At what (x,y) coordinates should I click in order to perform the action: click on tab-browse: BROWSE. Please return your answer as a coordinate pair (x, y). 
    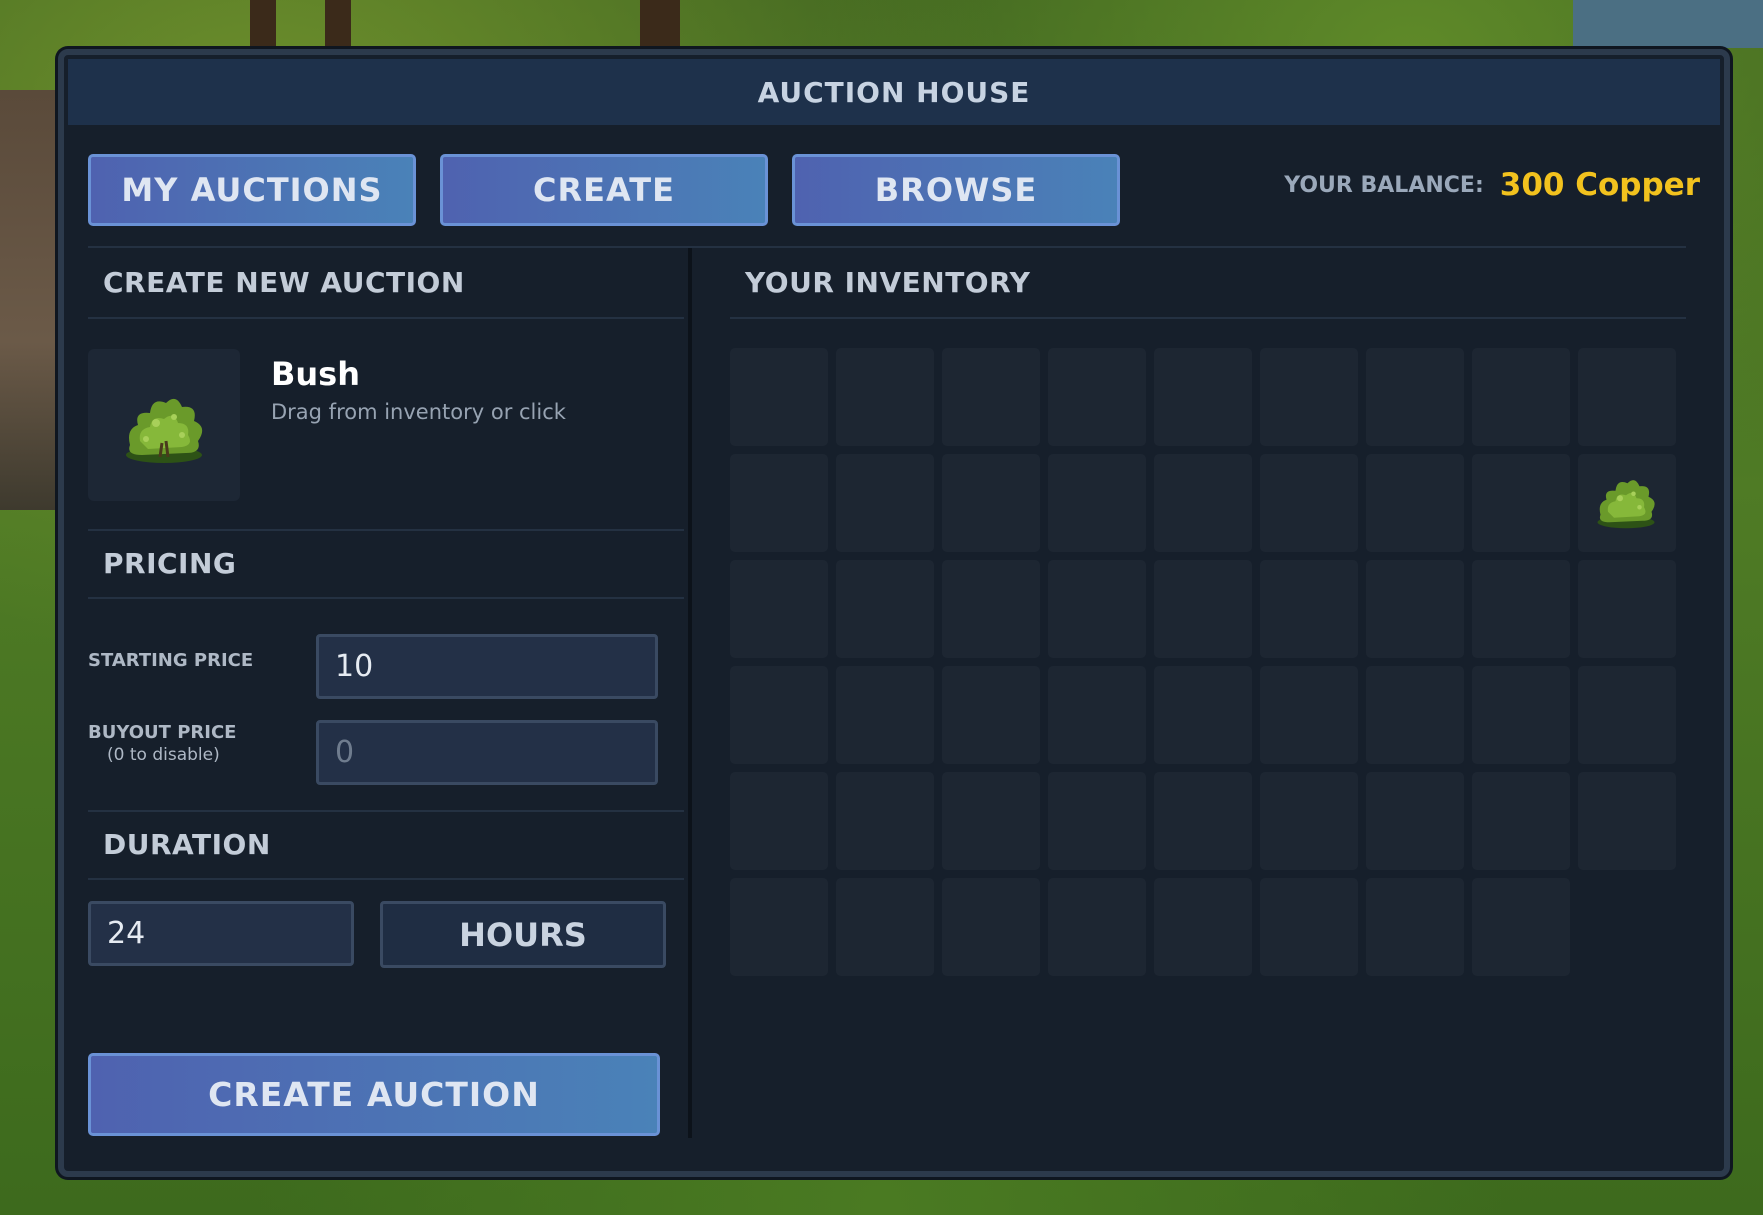
    Looking at the image, I should click on (956, 190).